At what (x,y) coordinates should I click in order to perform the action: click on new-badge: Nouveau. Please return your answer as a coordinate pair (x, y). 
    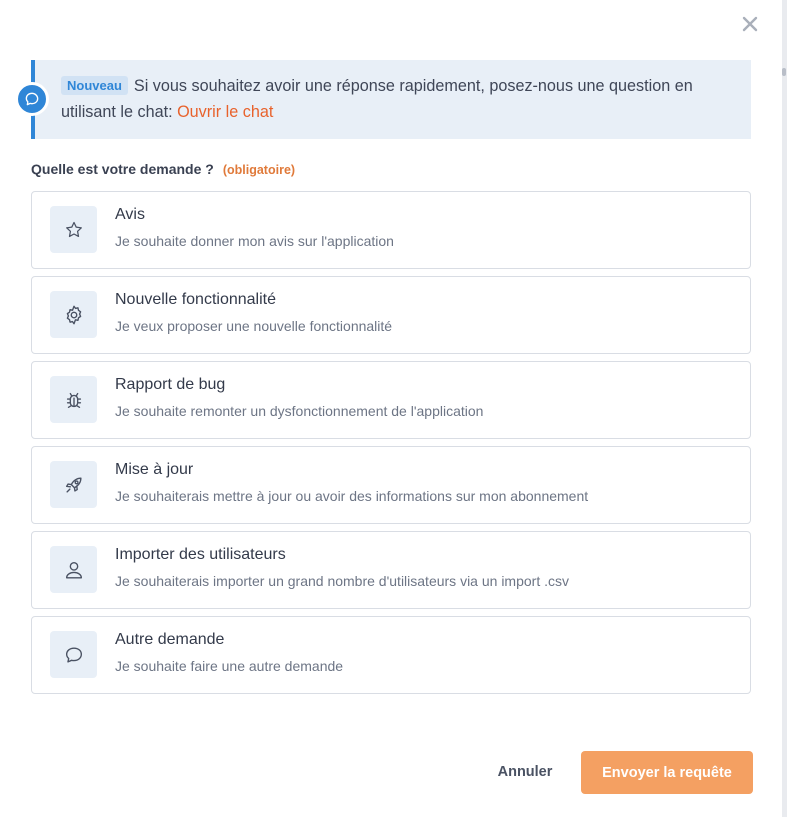
    Looking at the image, I should click on (94, 85).